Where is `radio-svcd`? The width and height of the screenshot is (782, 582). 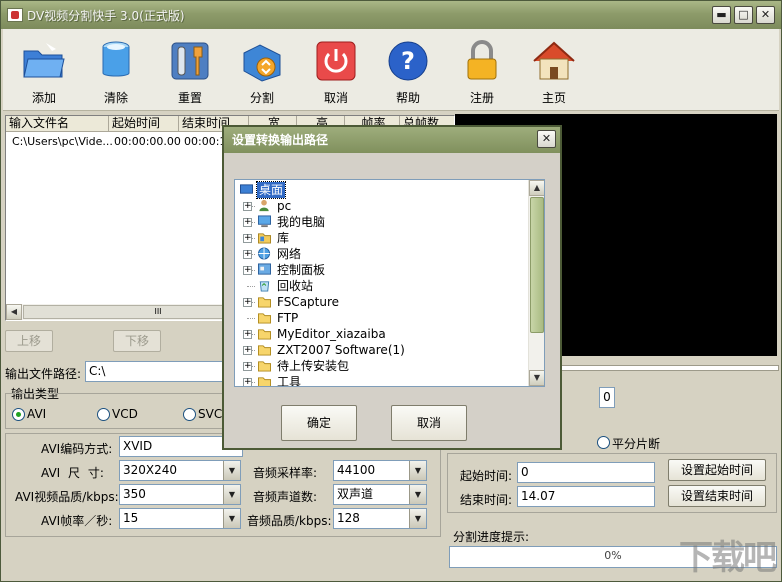
radio-svcd is located at coordinates (189, 414).